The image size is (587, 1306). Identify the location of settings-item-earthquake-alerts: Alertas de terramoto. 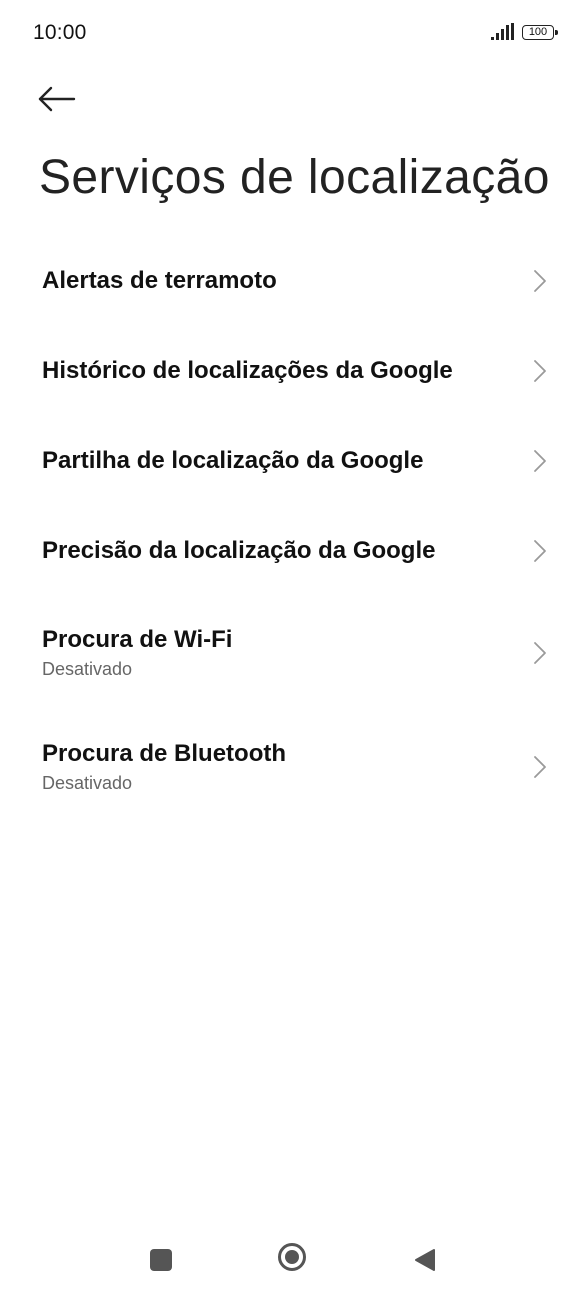
(293, 281).